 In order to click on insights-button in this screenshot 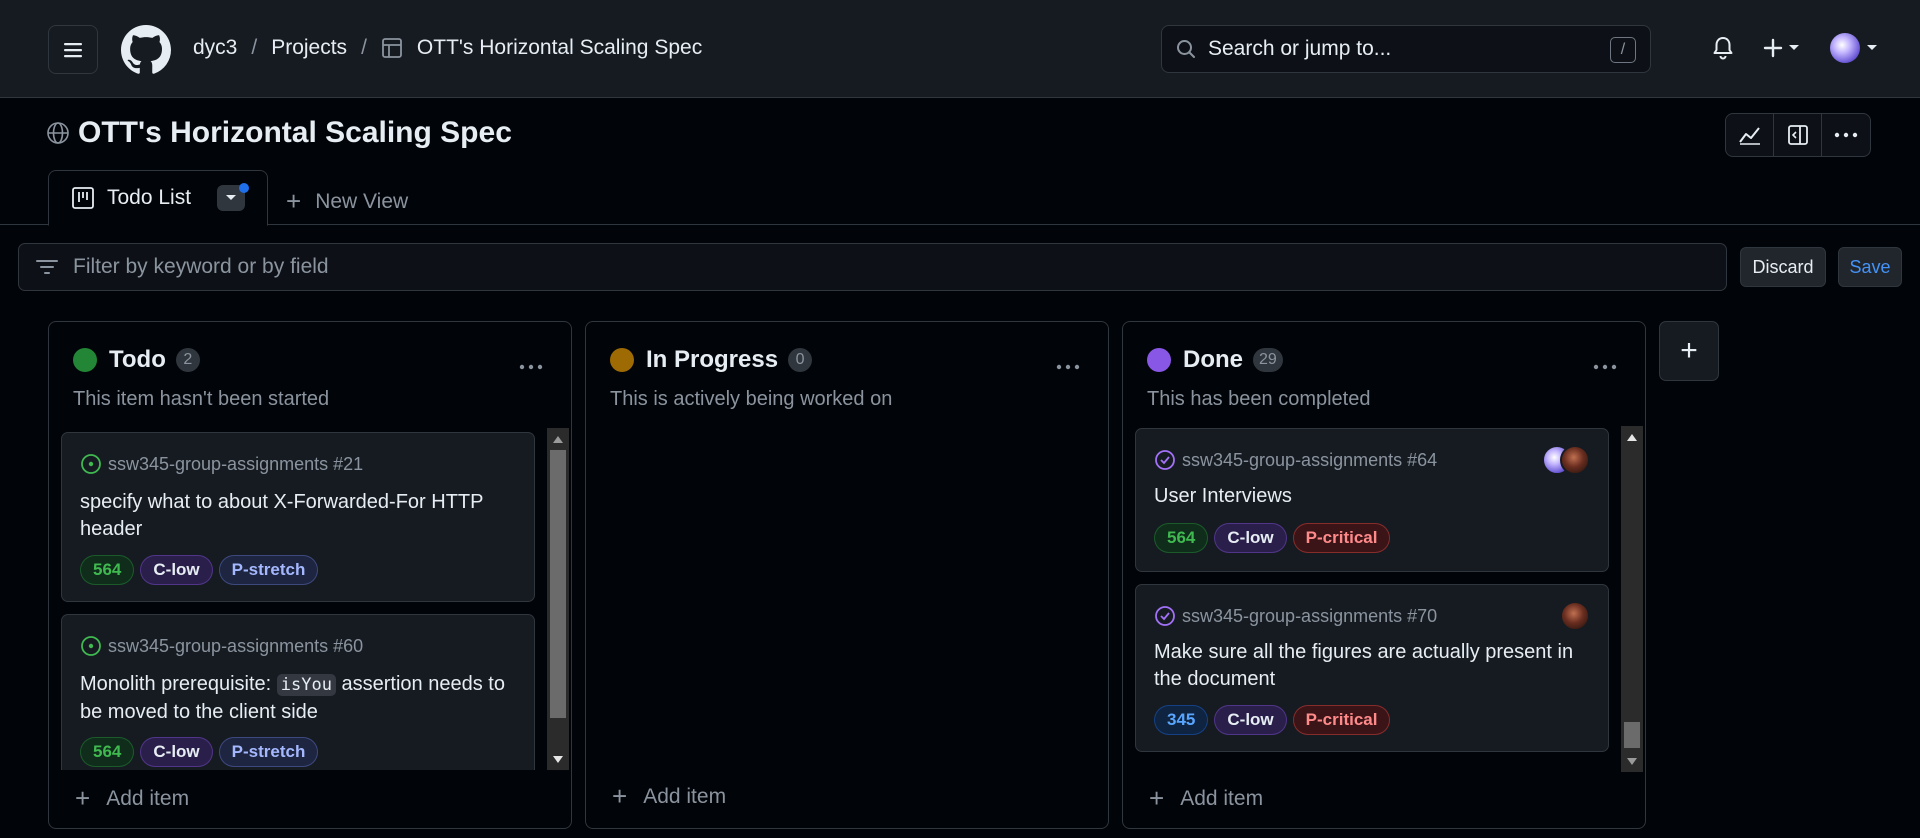, I will do `click(1750, 135)`.